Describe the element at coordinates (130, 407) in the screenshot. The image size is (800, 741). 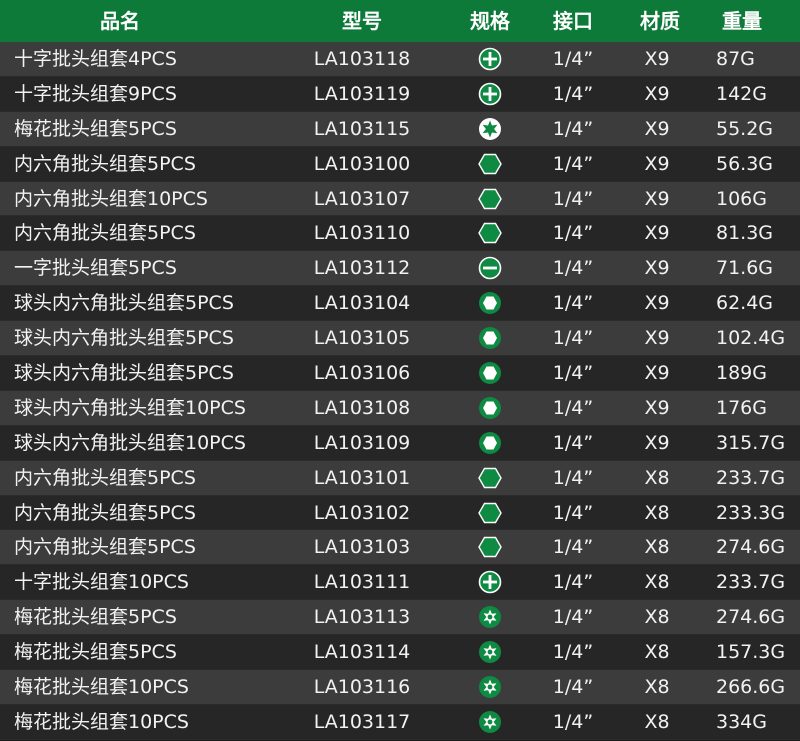
I see `product-name: 球头内六角批头组套10PCS` at that location.